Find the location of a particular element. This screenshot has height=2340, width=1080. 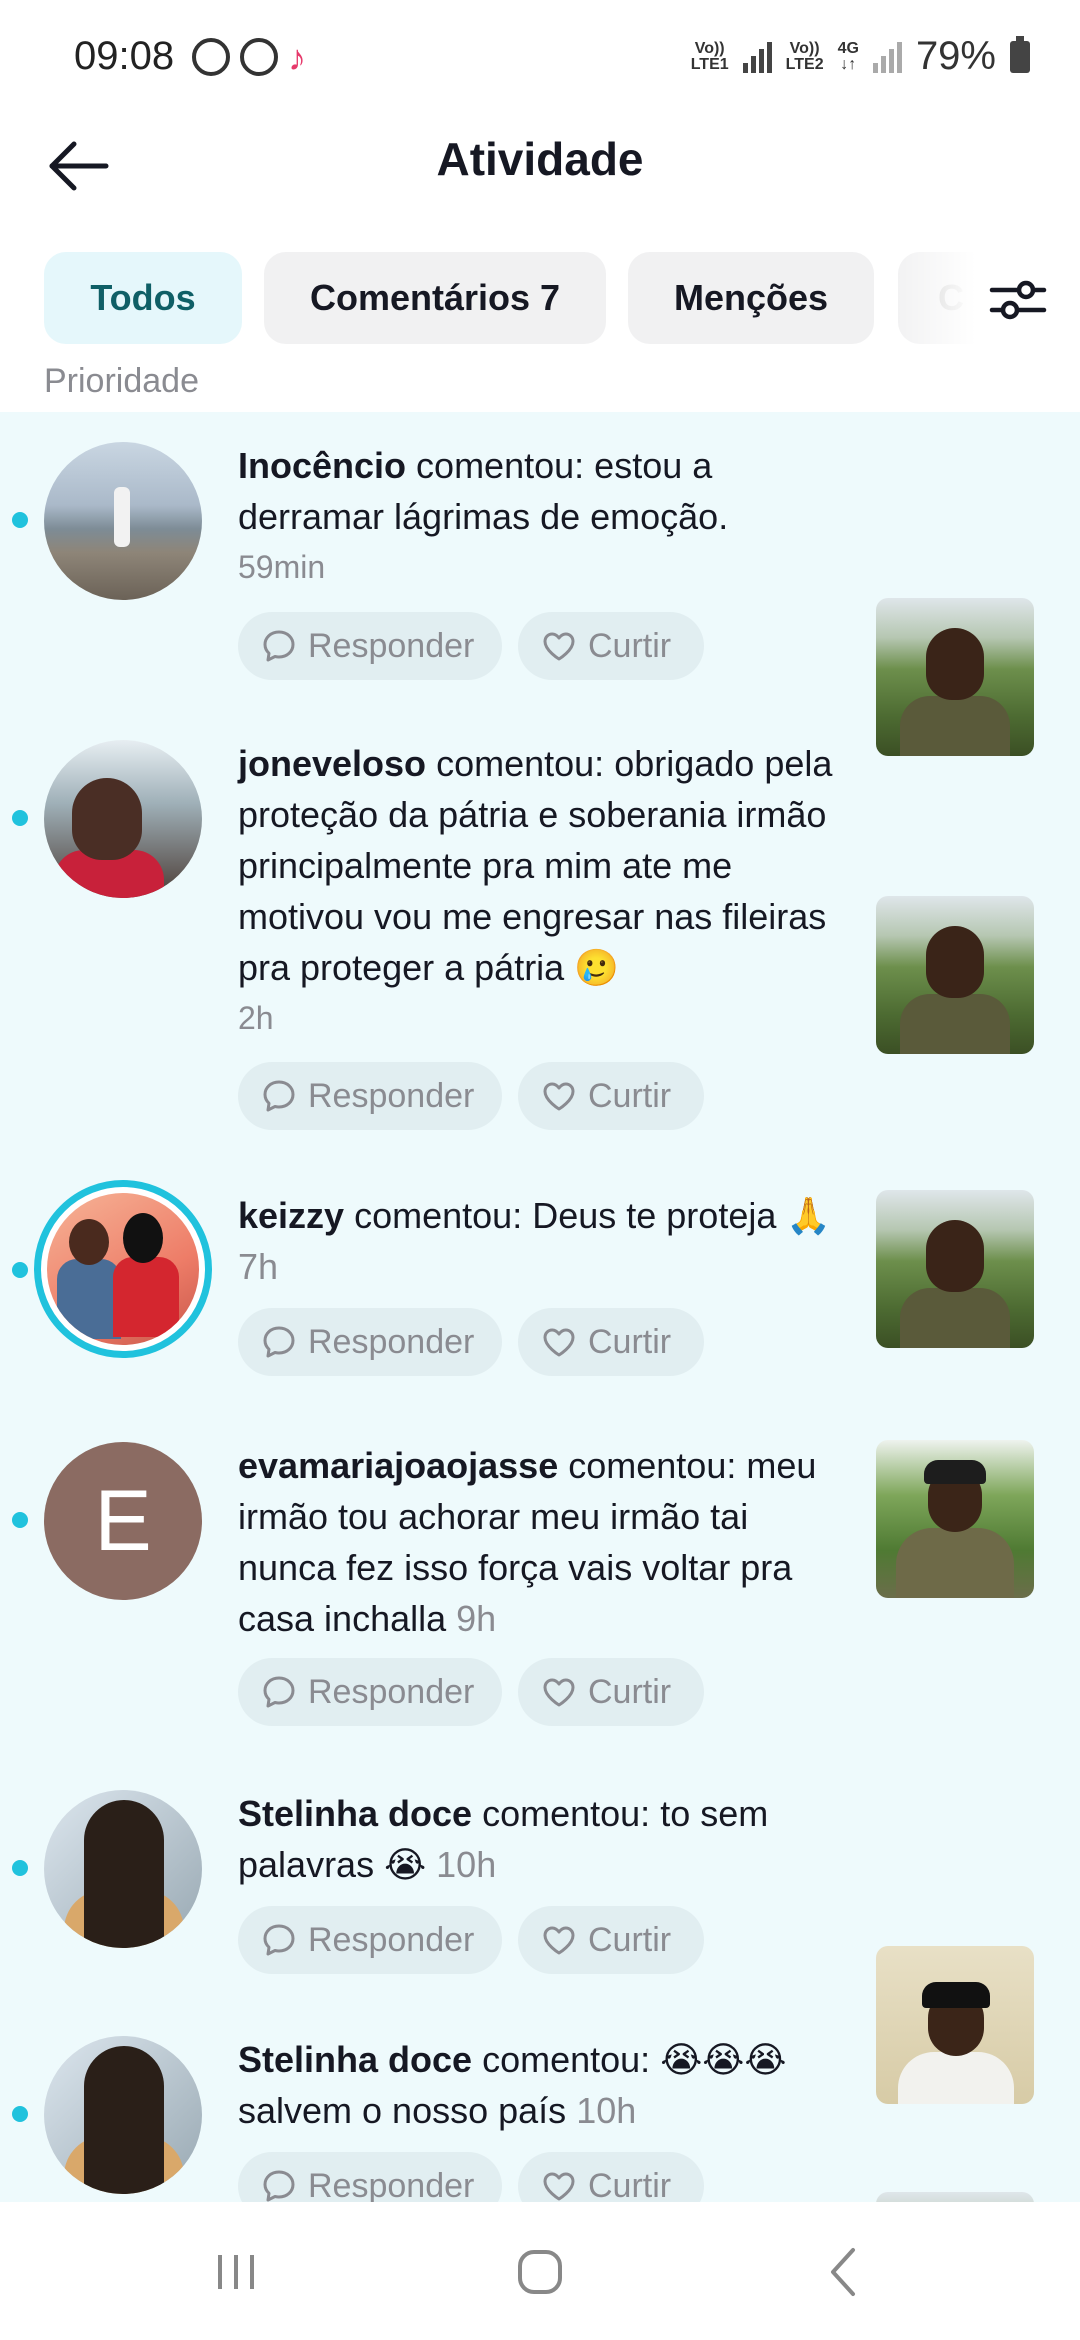

status-time: 09:08 is located at coordinates (124, 56).